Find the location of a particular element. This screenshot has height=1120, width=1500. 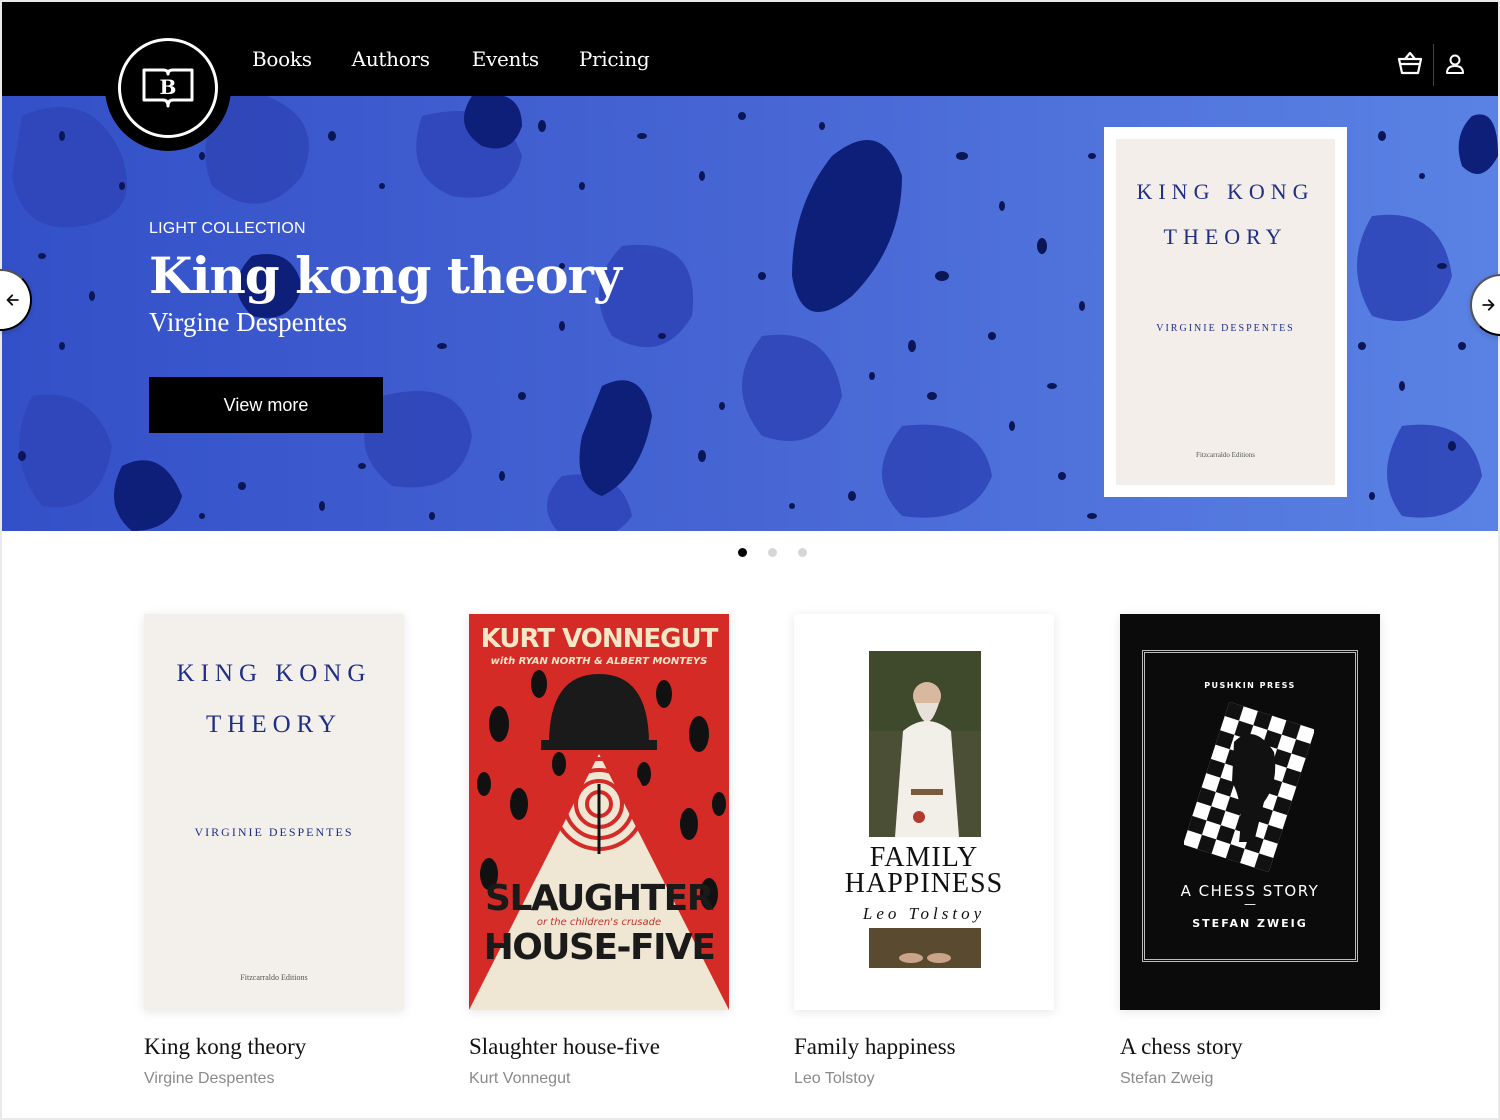

book-author: Leo Tolstoy is located at coordinates (924, 1079).